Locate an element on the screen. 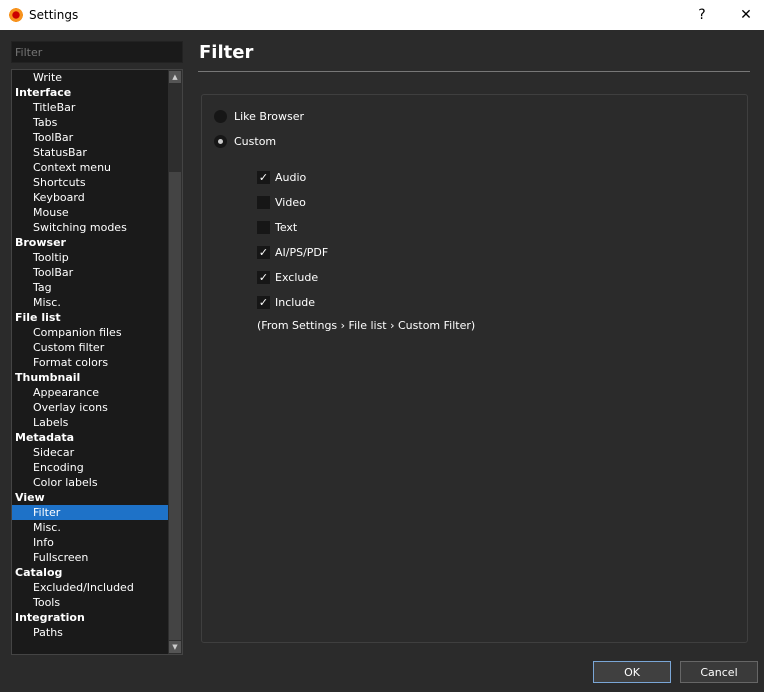 This screenshot has width=764, height=692. tree-item-tabs: Tabs is located at coordinates (90, 122).